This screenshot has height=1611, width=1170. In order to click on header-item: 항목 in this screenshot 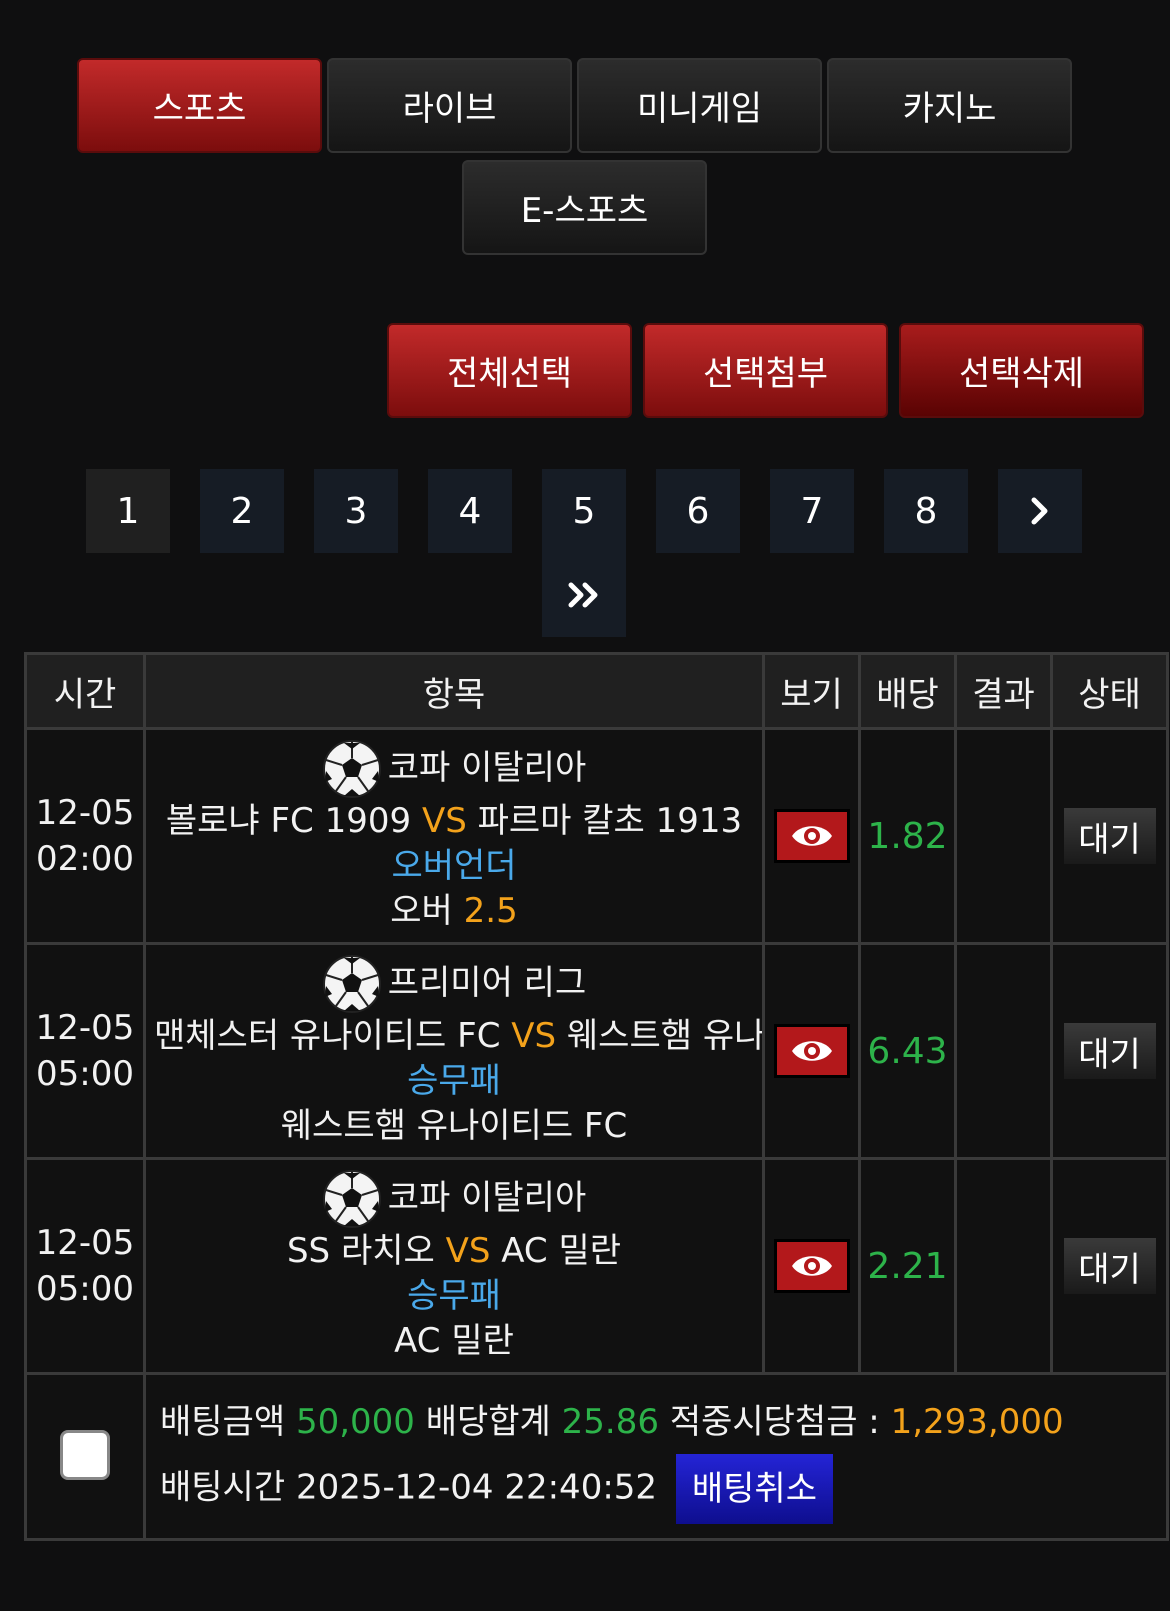, I will do `click(454, 691)`.